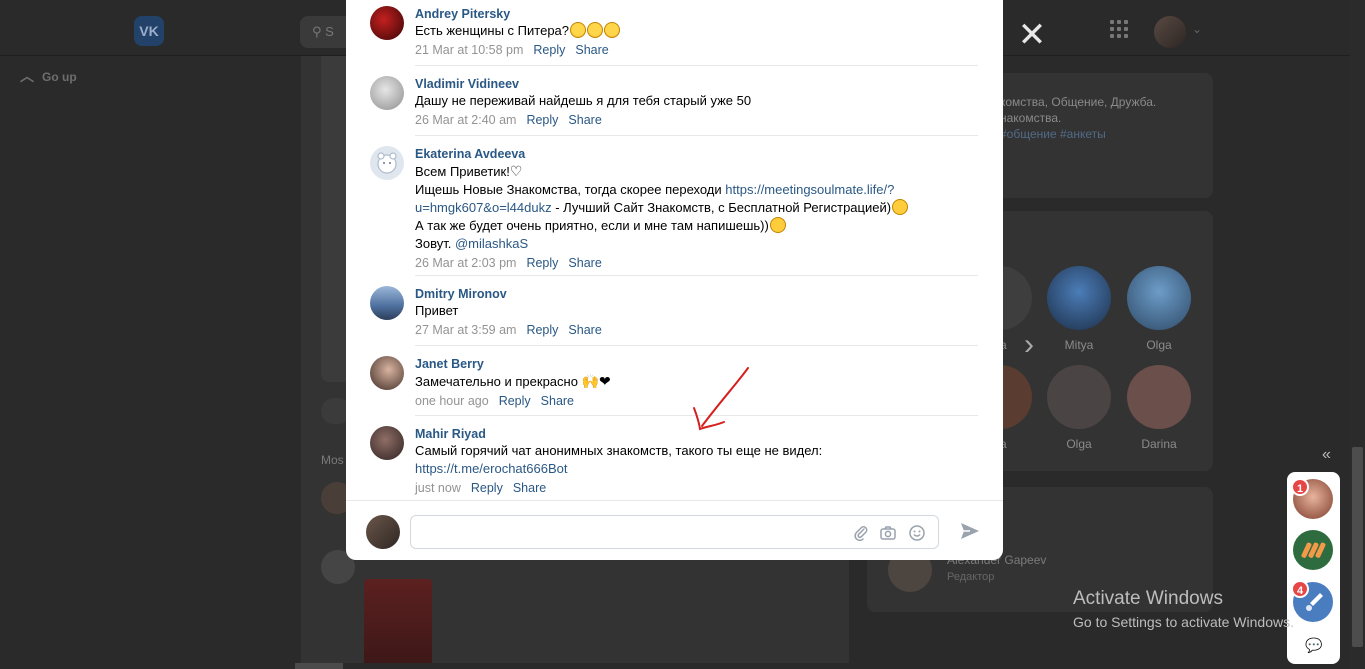 Image resolution: width=1365 pixels, height=669 pixels. I want to click on comment-author: Vladimir Vidineev, so click(696, 84).